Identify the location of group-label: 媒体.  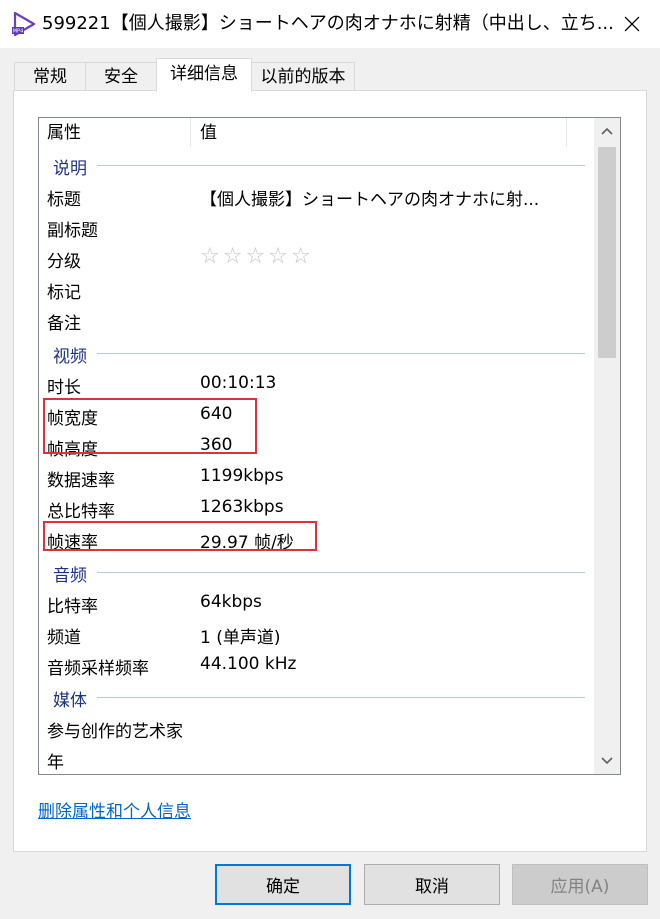
(70, 701).